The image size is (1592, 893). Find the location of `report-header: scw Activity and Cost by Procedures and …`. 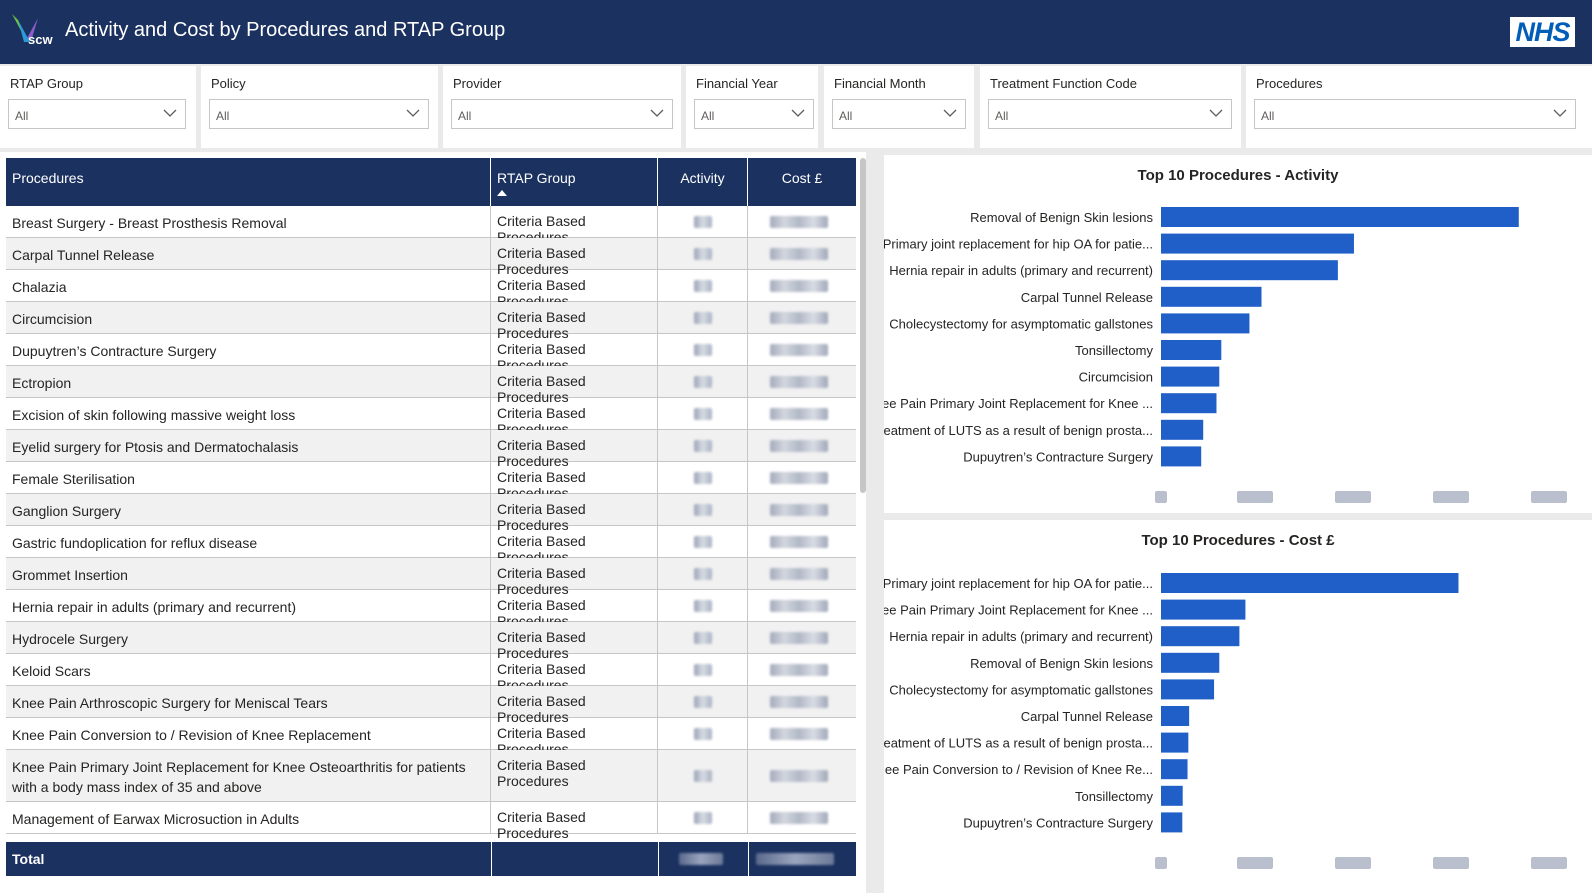

report-header: scw Activity and Cost by Procedures and … is located at coordinates (796, 32).